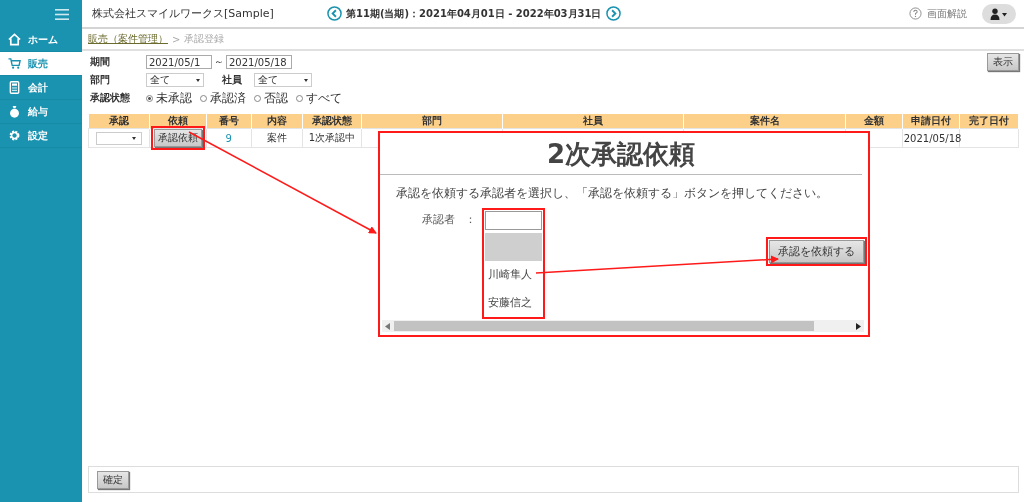  What do you see at coordinates (319, 98) in the screenshot?
I see `status-radio: すべて` at bounding box center [319, 98].